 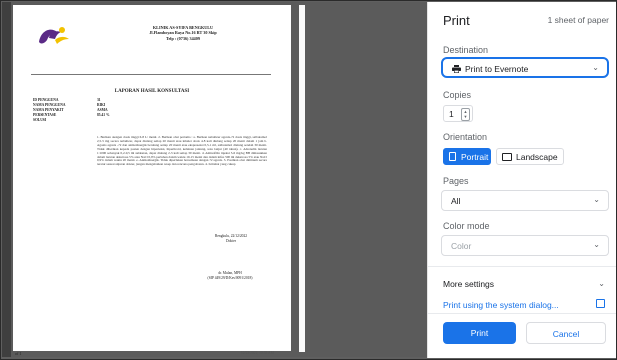 What do you see at coordinates (40, 120) in the screenshot?
I see `field-key: SOLUSI` at bounding box center [40, 120].